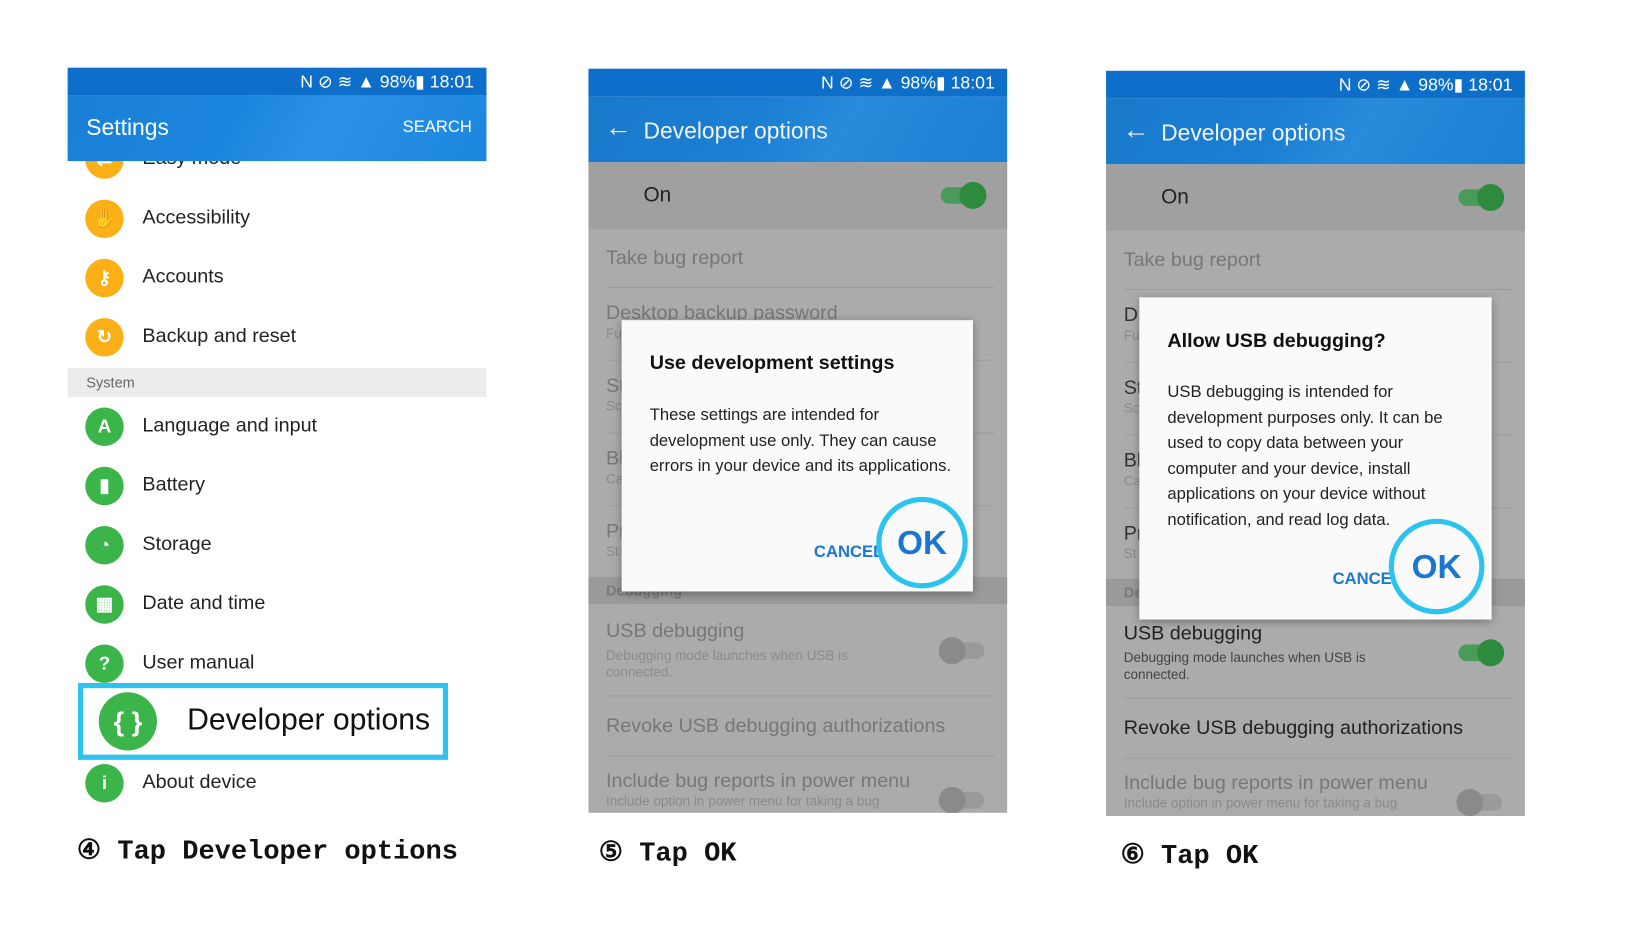  I want to click on settings-item-storage: ◔ Storage, so click(277, 545).